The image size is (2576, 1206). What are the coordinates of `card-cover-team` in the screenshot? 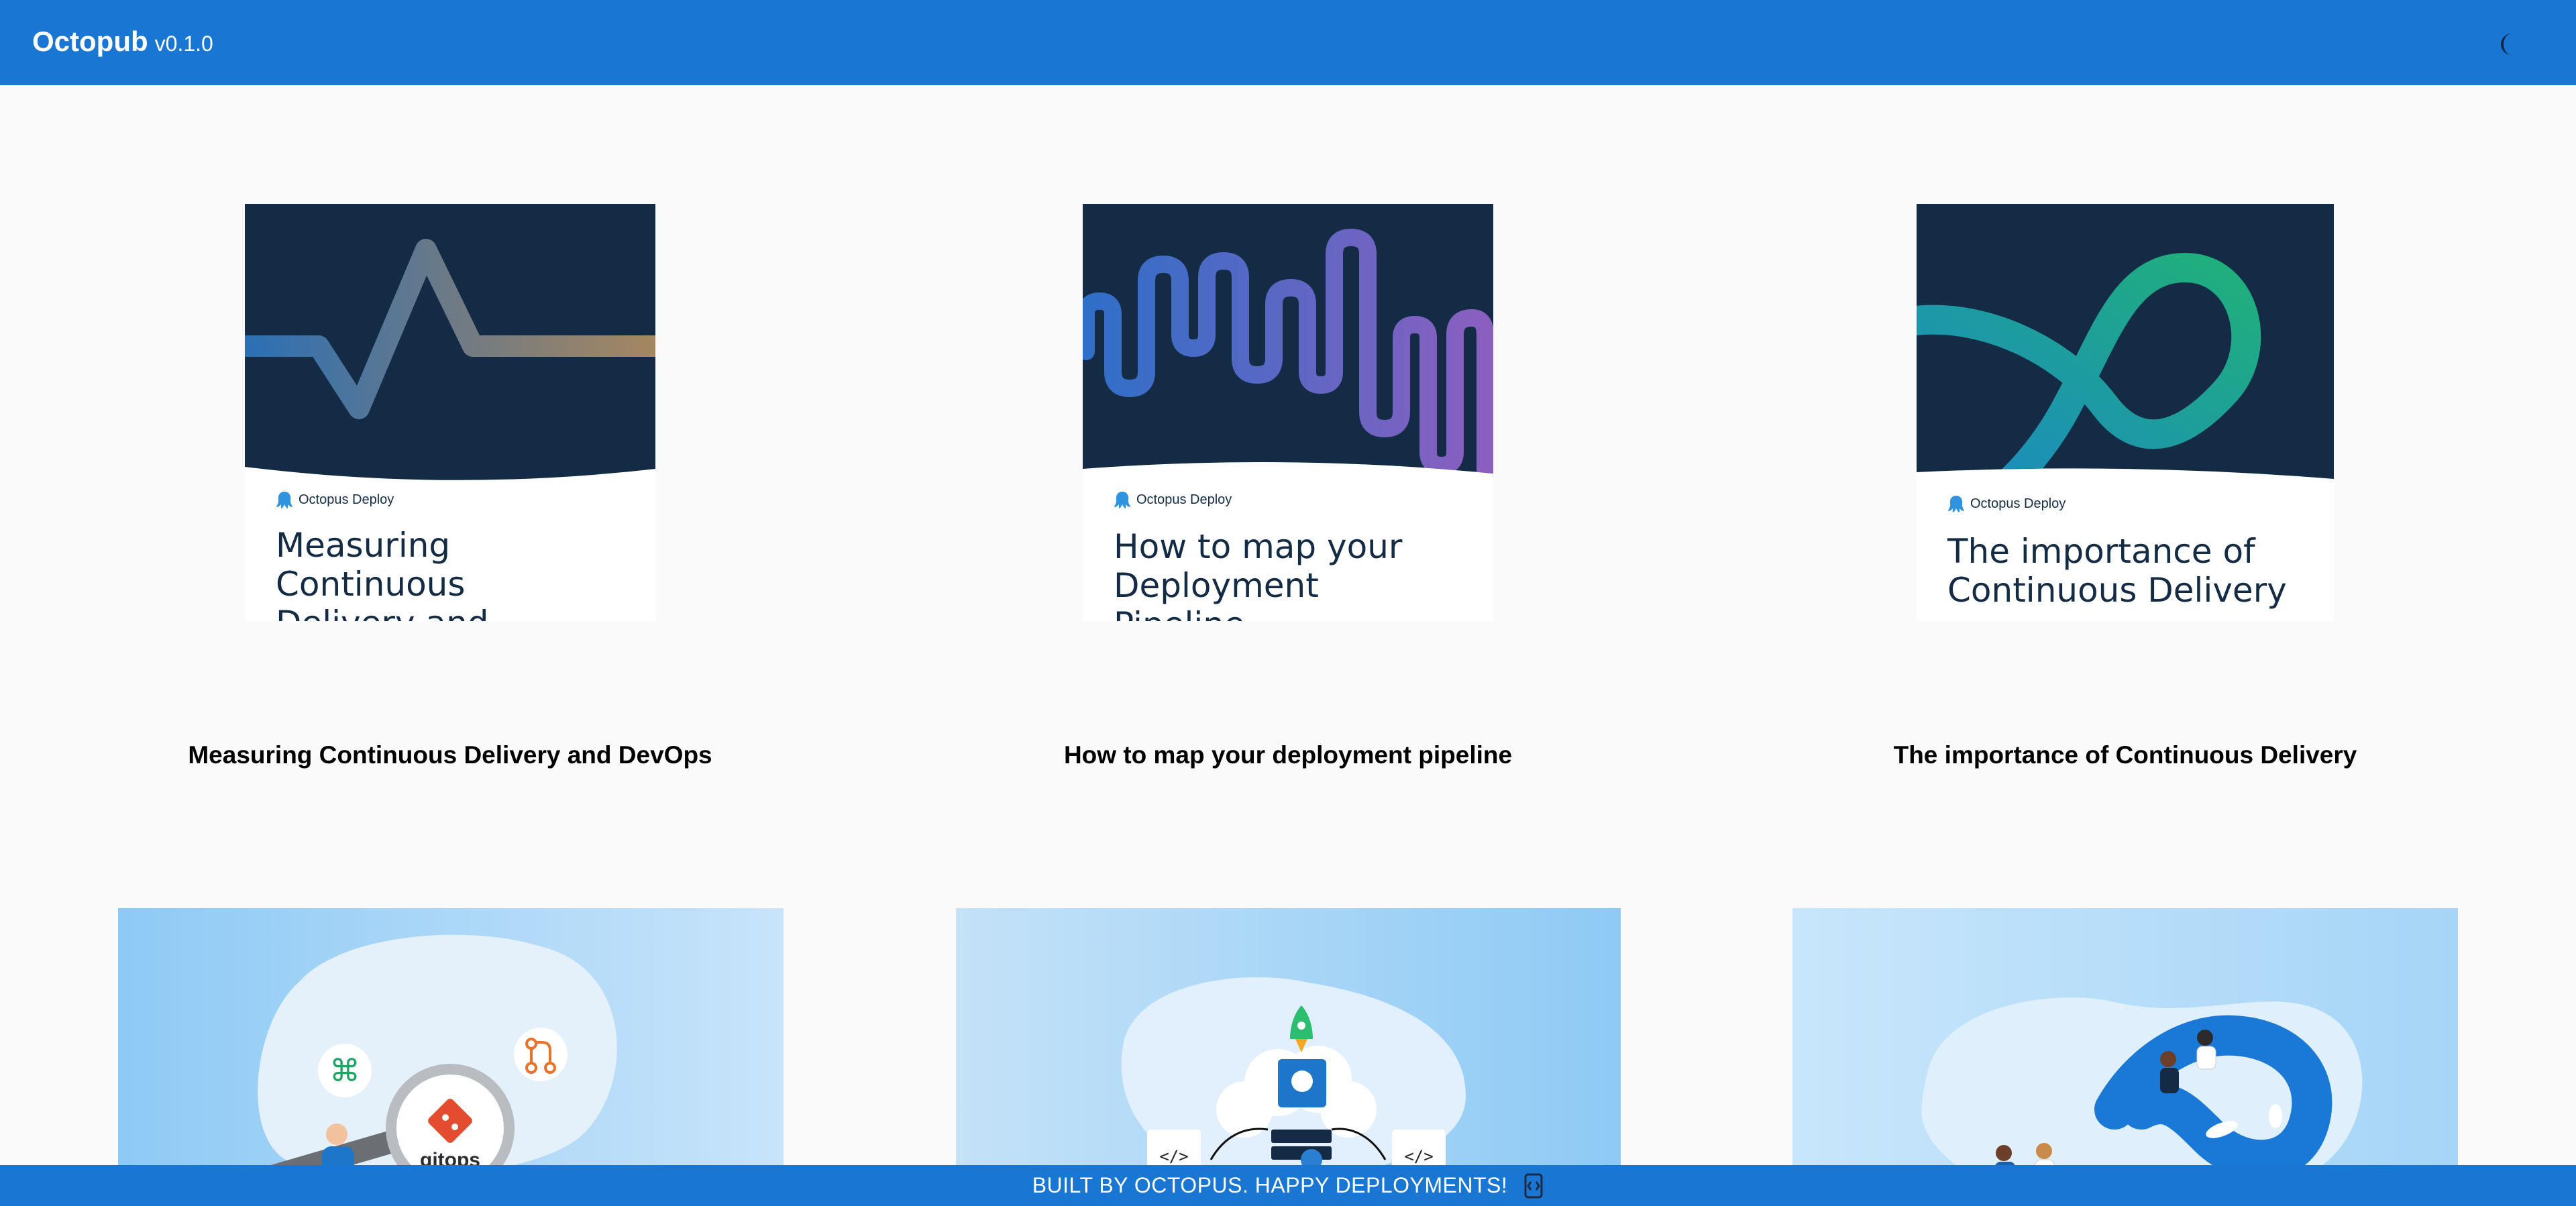 It's located at (2125, 1036).